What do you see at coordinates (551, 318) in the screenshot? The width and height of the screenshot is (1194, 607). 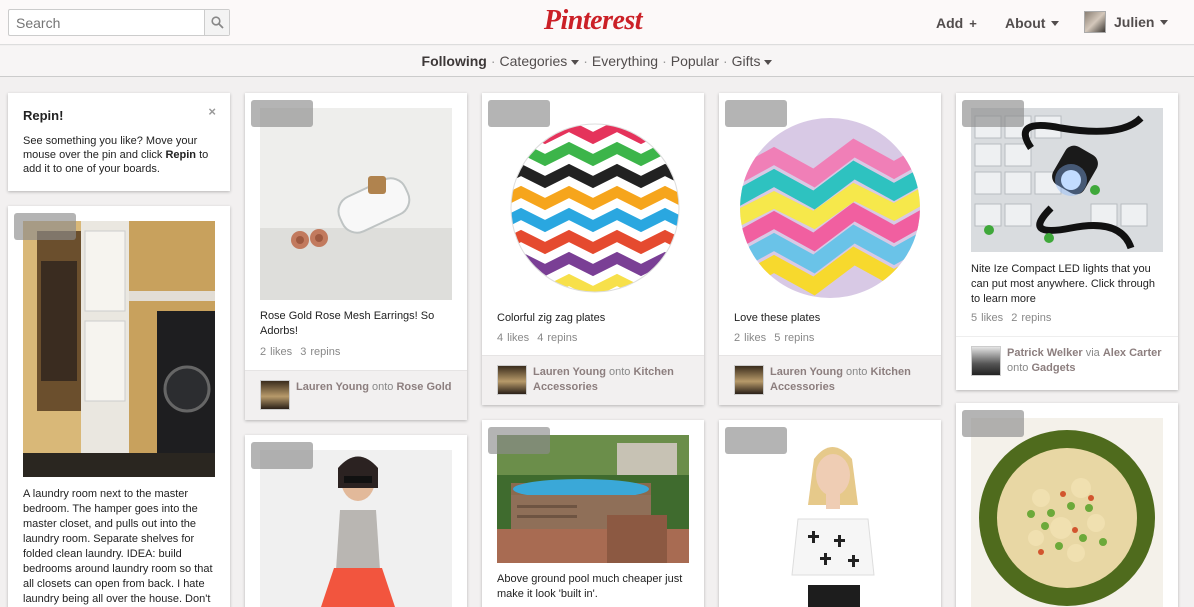 I see `pin-description: Colorful zig zag plates` at bounding box center [551, 318].